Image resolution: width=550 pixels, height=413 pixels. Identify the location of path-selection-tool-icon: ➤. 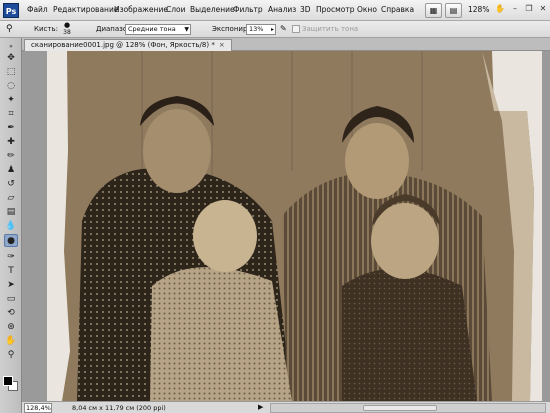
(11, 285).